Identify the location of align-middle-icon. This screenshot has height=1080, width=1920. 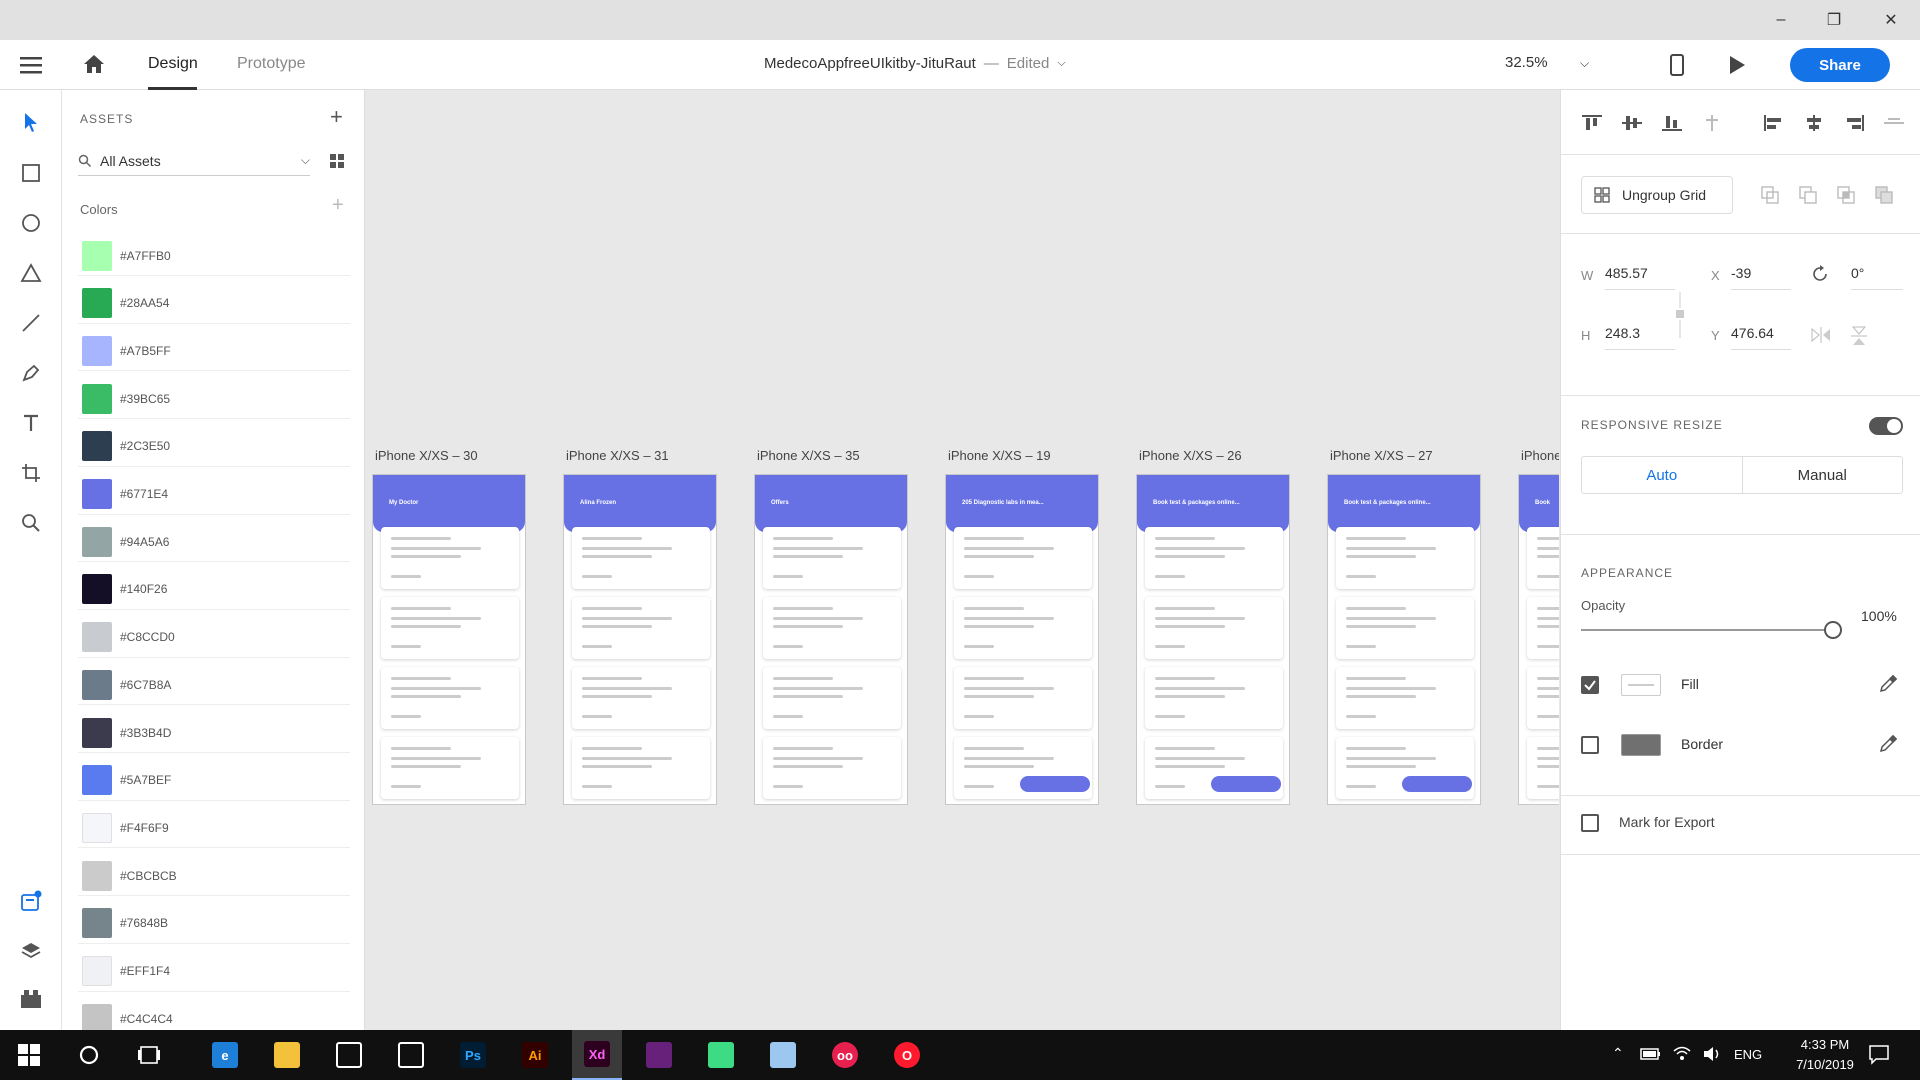
(1632, 125).